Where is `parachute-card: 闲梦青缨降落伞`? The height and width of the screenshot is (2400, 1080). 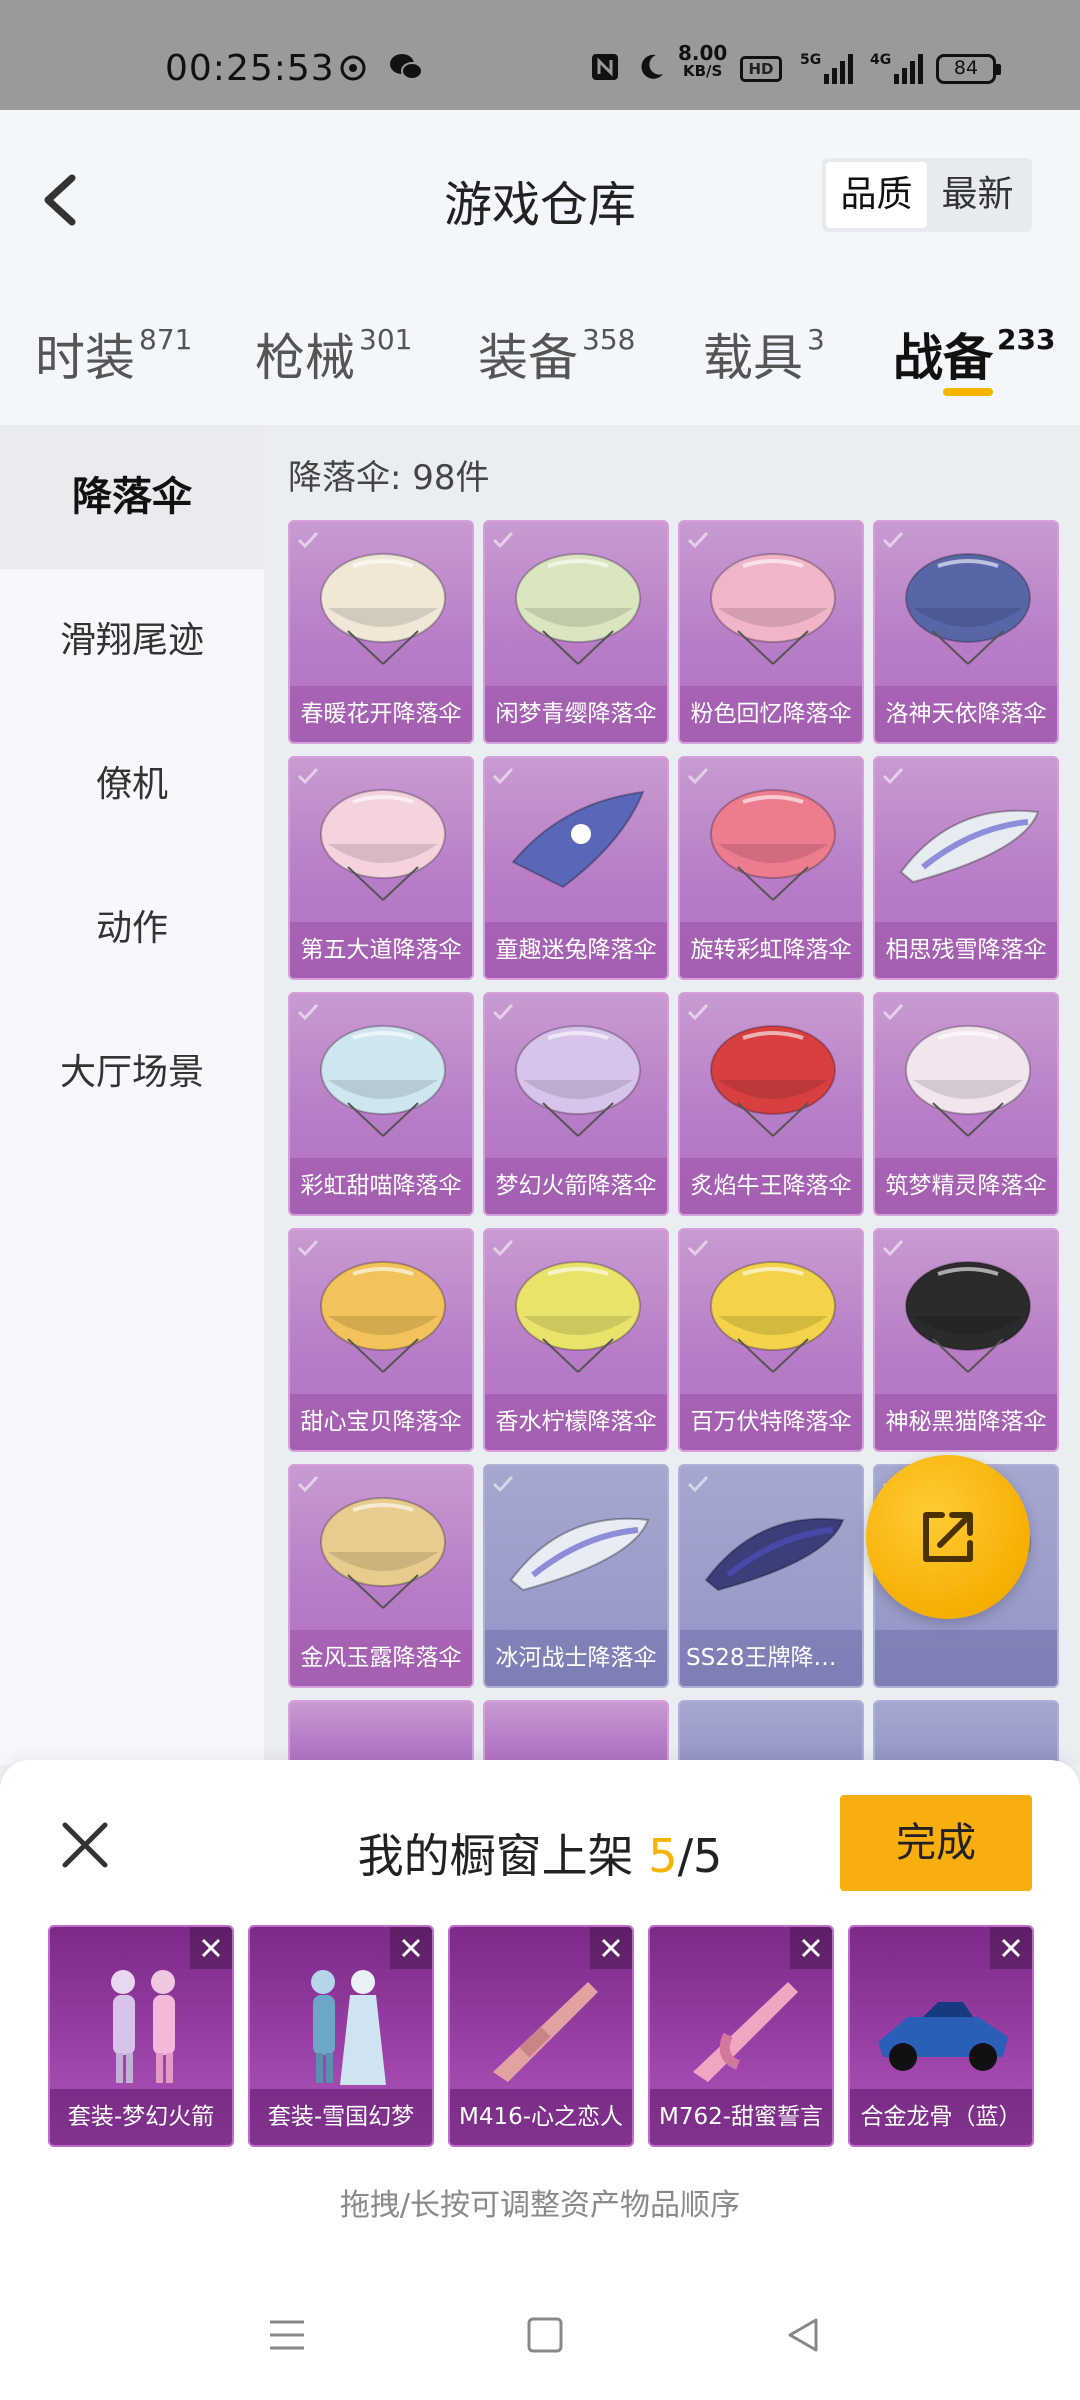 parachute-card: 闲梦青缨降落伞 is located at coordinates (576, 632).